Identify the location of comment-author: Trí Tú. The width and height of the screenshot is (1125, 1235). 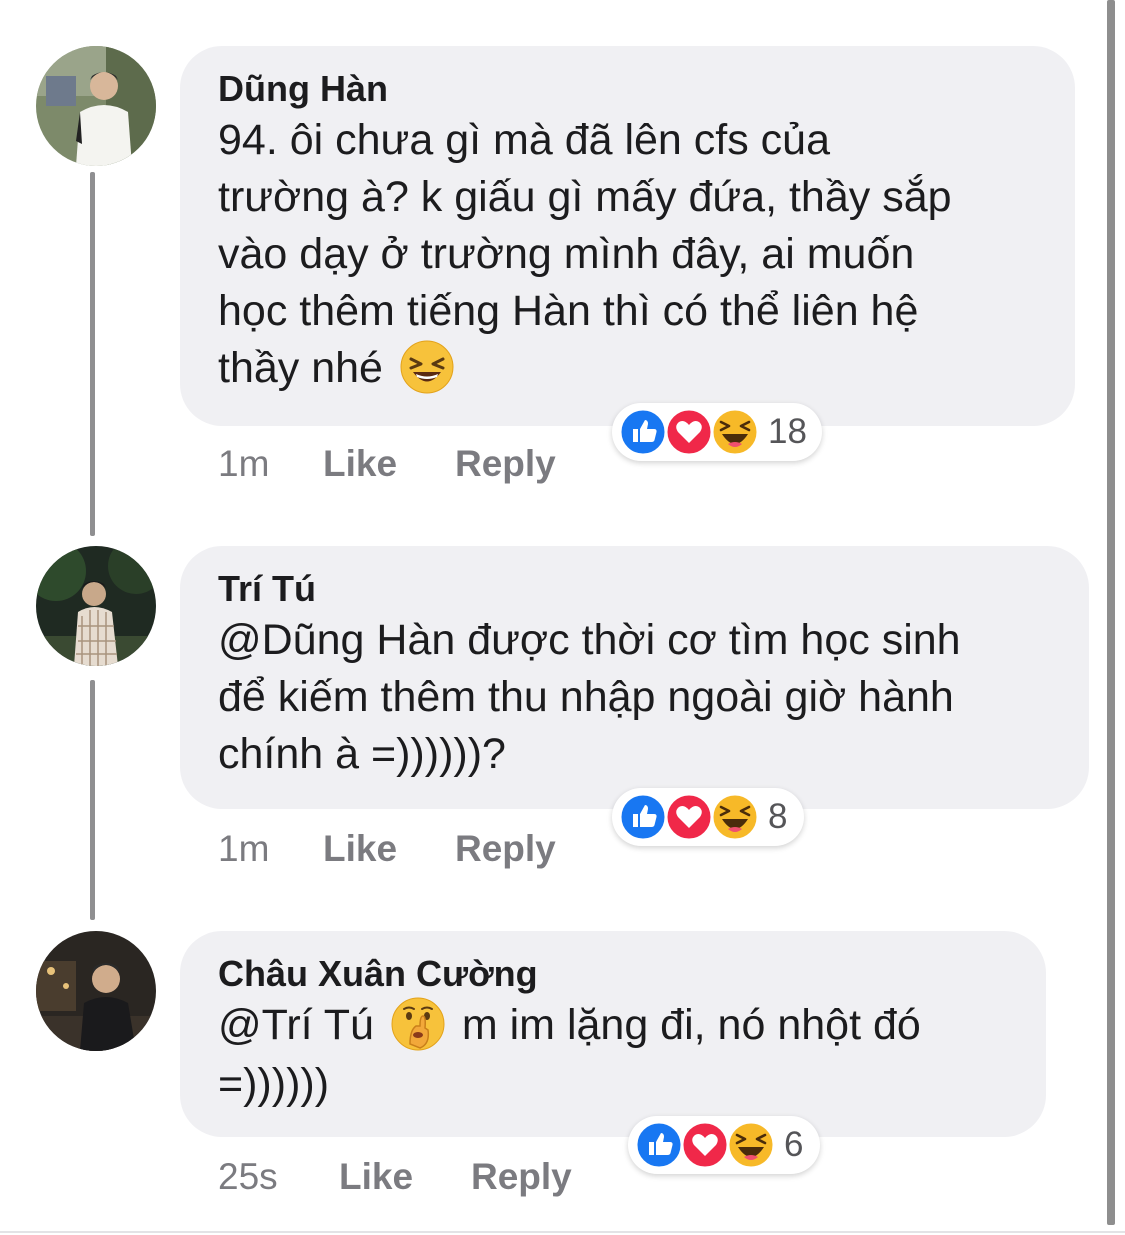
(634, 589).